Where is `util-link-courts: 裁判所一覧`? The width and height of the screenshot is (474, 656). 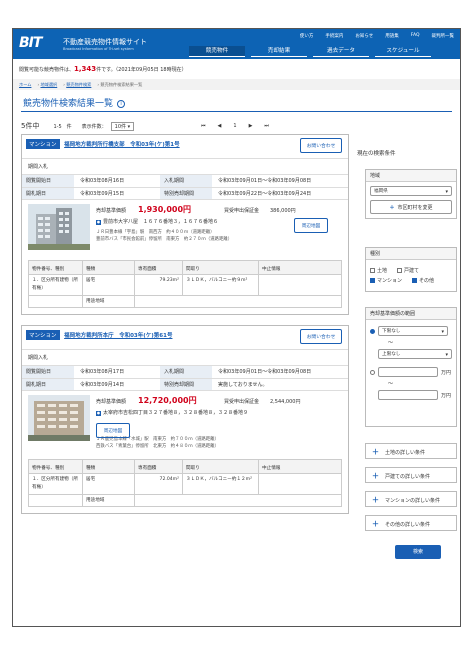
util-link-courts: 裁判所一覧 is located at coordinates (443, 36).